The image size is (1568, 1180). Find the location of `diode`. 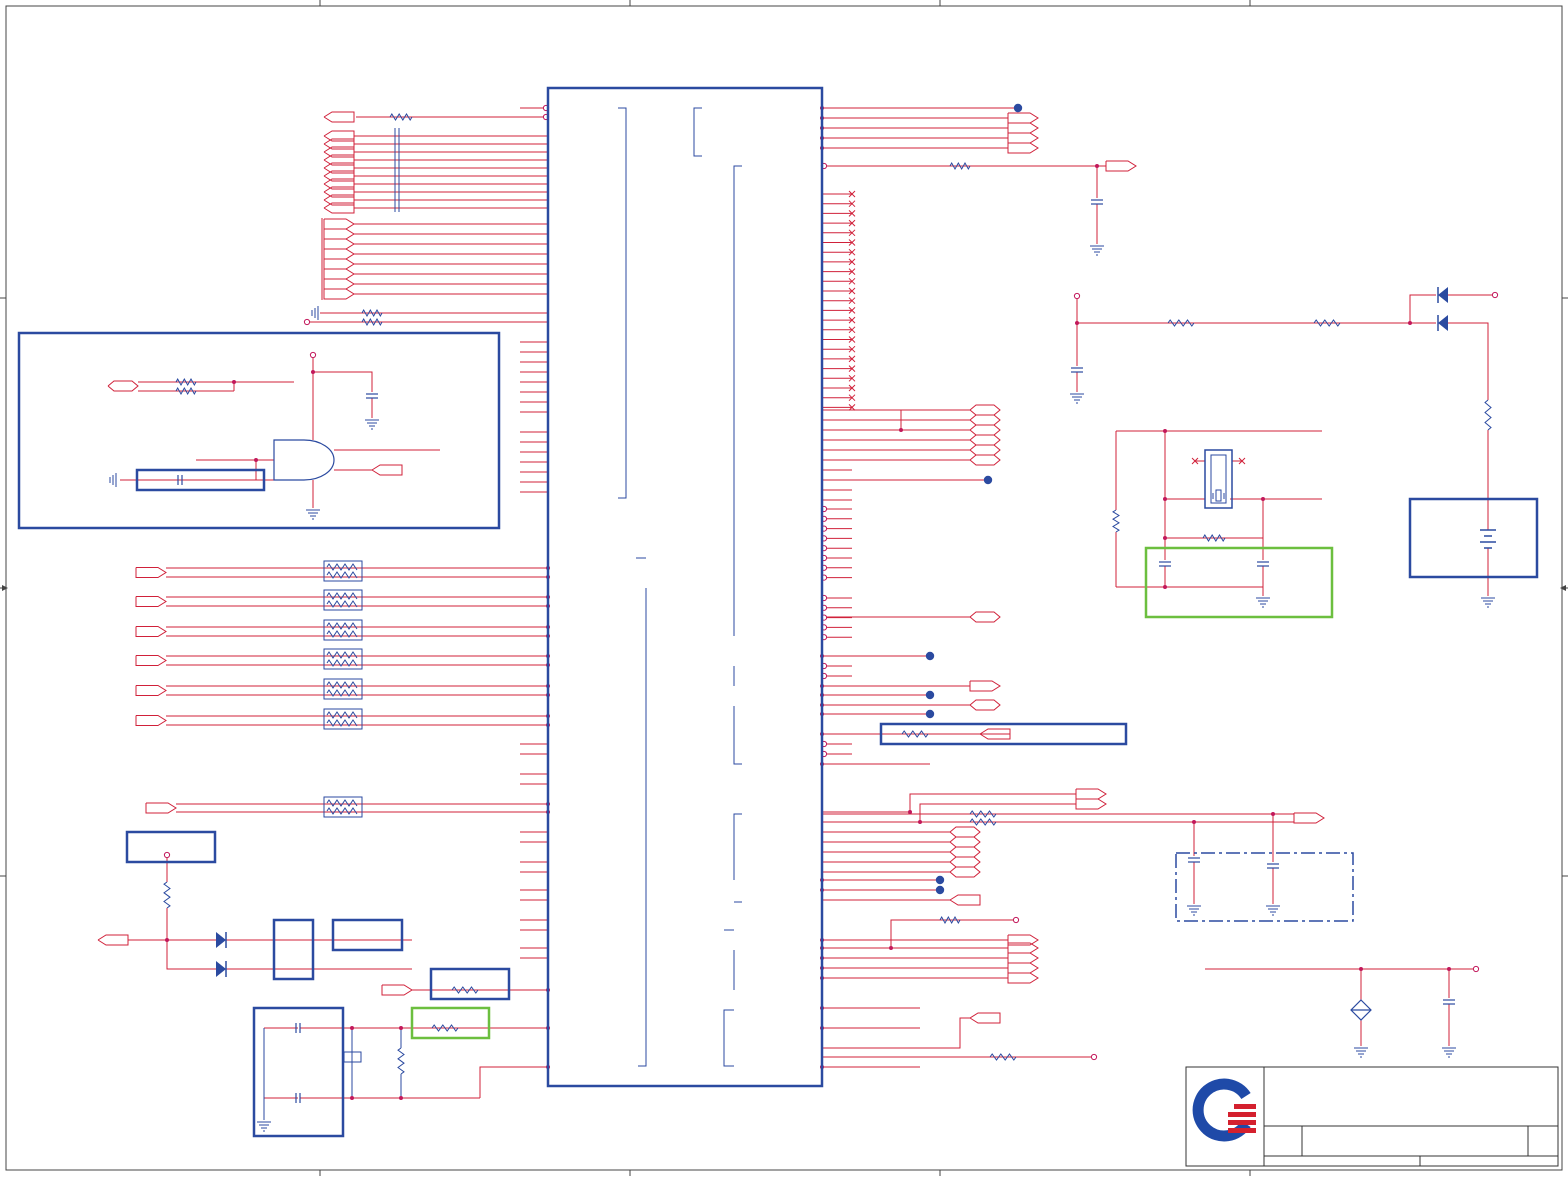

diode is located at coordinates (221, 969).